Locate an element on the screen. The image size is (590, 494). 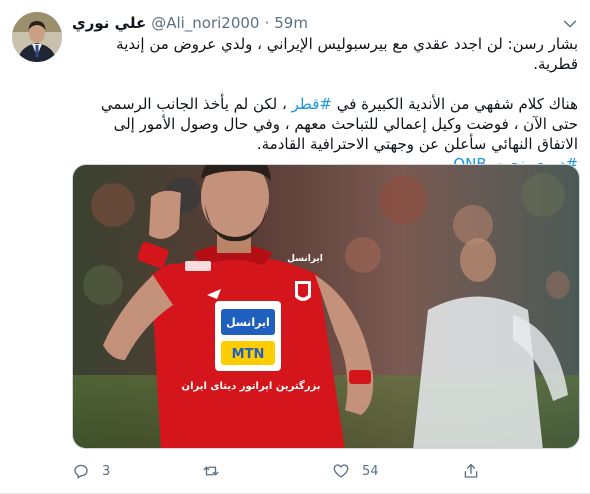
tweet-header: علي نوري @Ali_nori2000 · 59m is located at coordinates (313, 23).